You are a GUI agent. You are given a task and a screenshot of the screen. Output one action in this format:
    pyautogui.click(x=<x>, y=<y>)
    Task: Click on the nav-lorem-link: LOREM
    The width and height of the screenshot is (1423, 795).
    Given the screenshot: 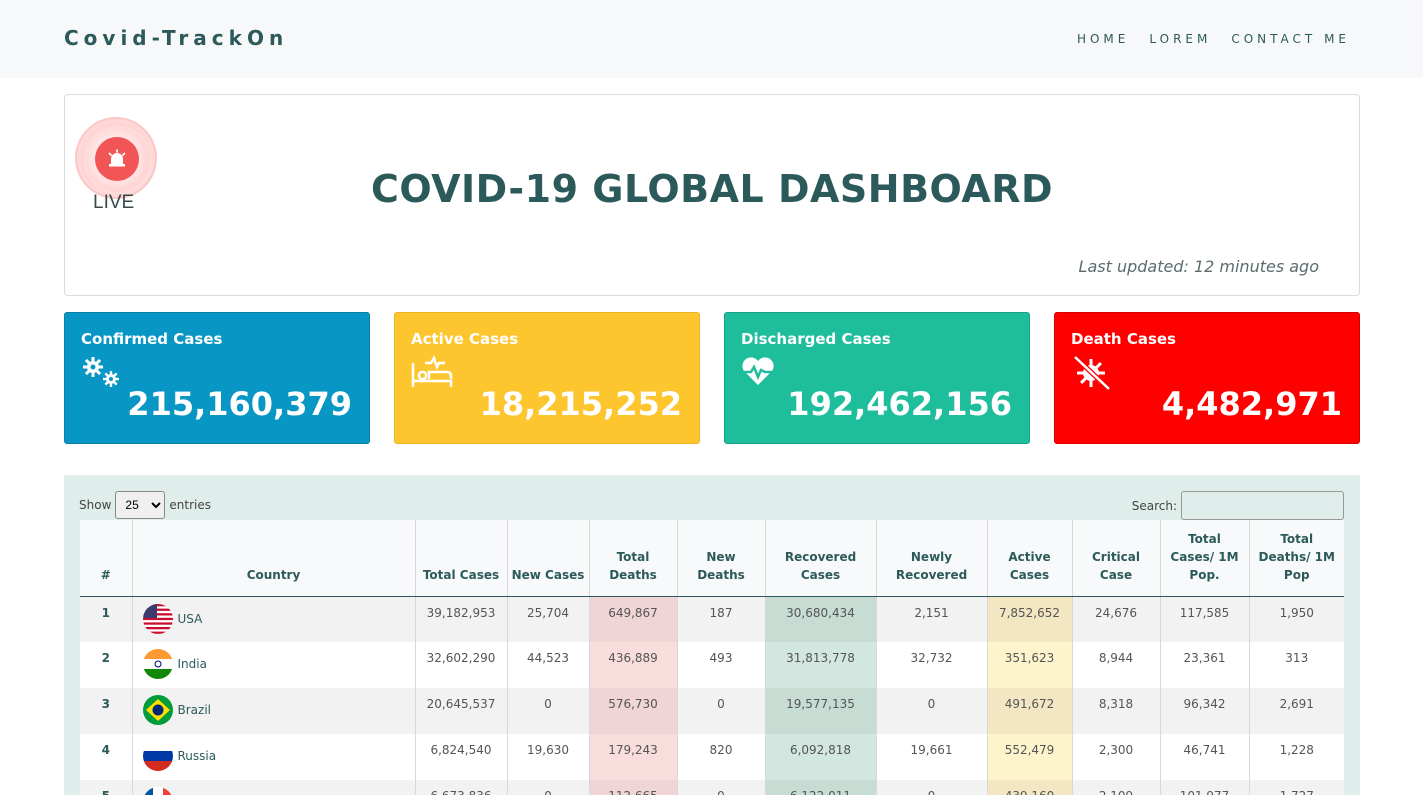 What is the action you would take?
    pyautogui.click(x=1180, y=39)
    